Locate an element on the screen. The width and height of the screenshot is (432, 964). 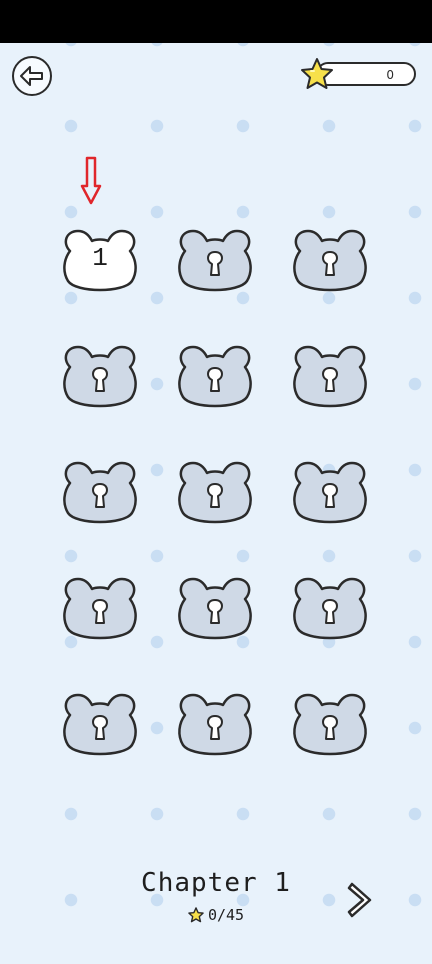
back-button is located at coordinates (32, 76).